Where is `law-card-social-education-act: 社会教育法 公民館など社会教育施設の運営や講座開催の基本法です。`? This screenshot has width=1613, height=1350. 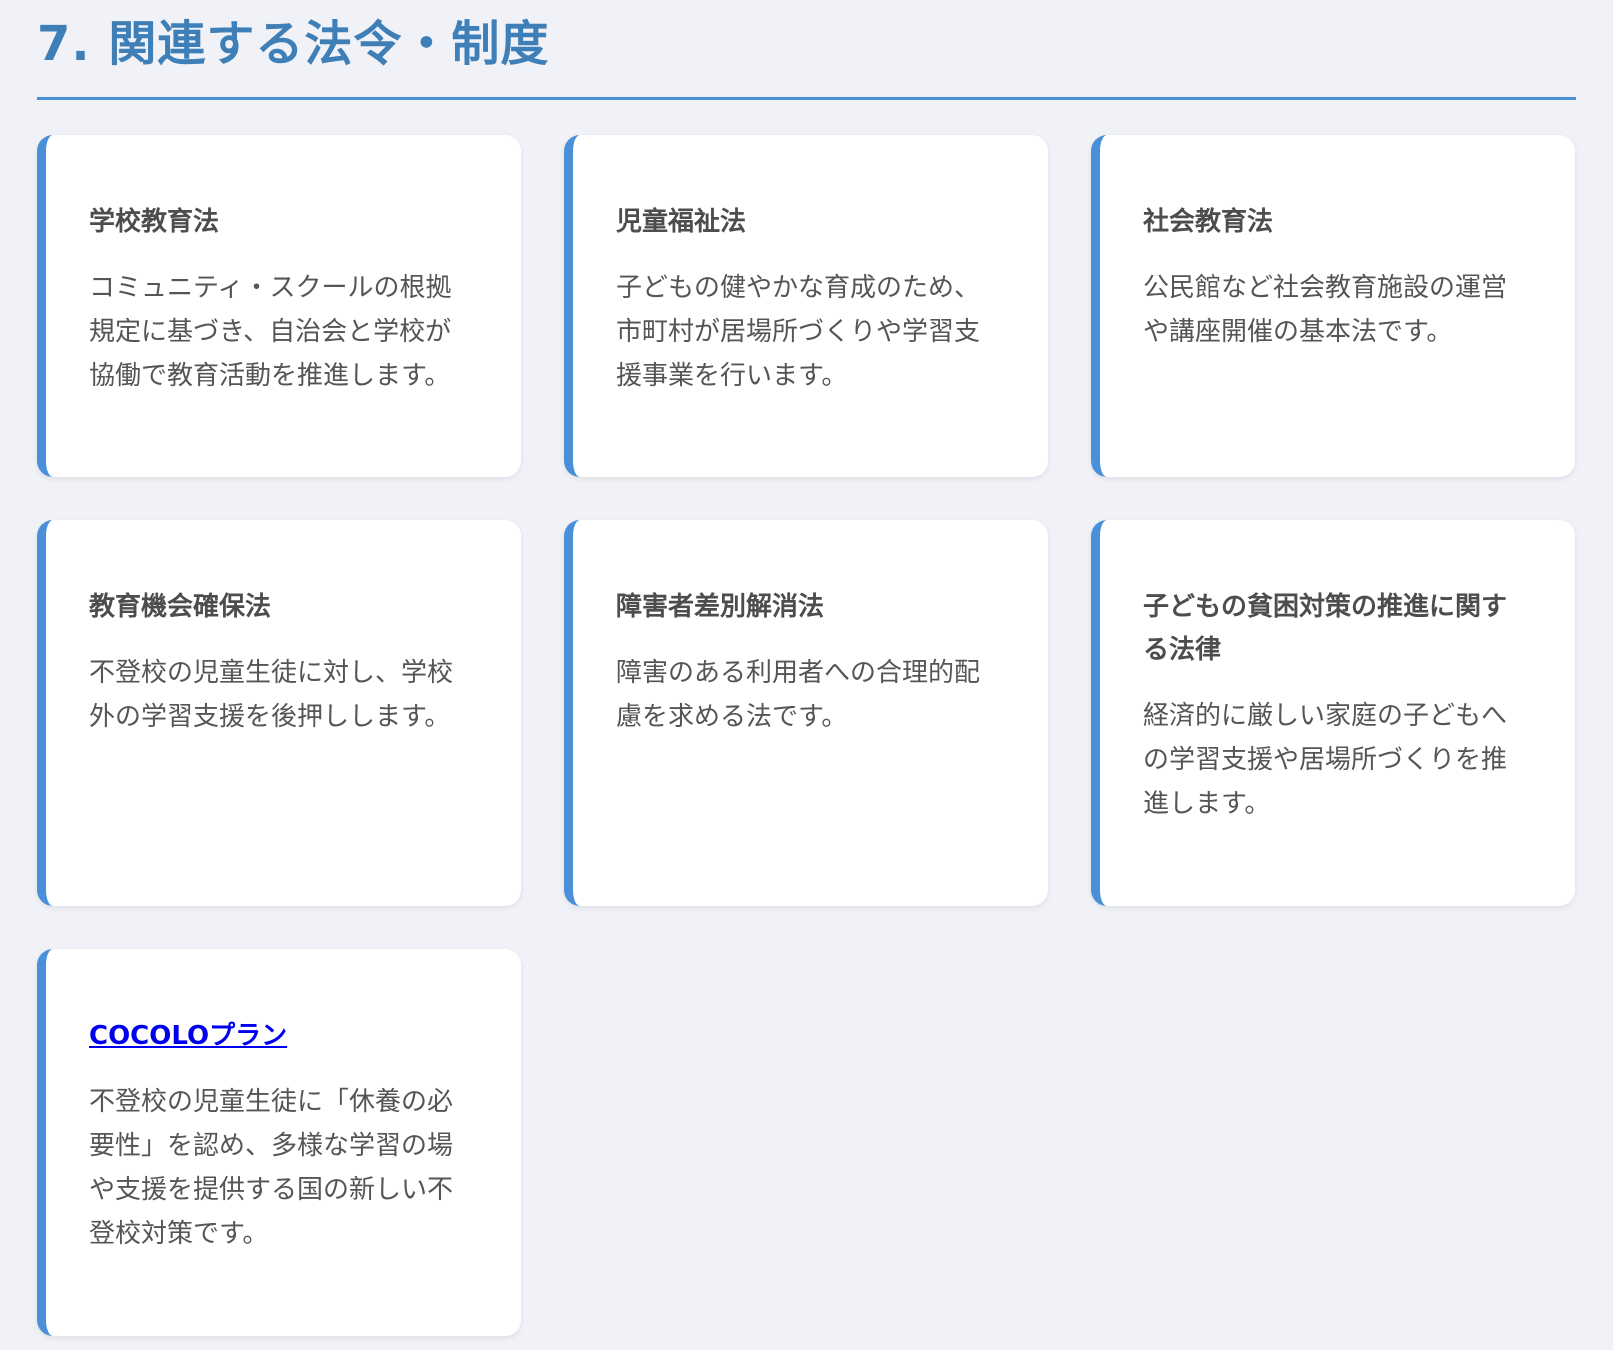
law-card-social-education-act: 社会教育法 公民館など社会教育施設の運営や講座開催の基本法です。 is located at coordinates (1333, 306).